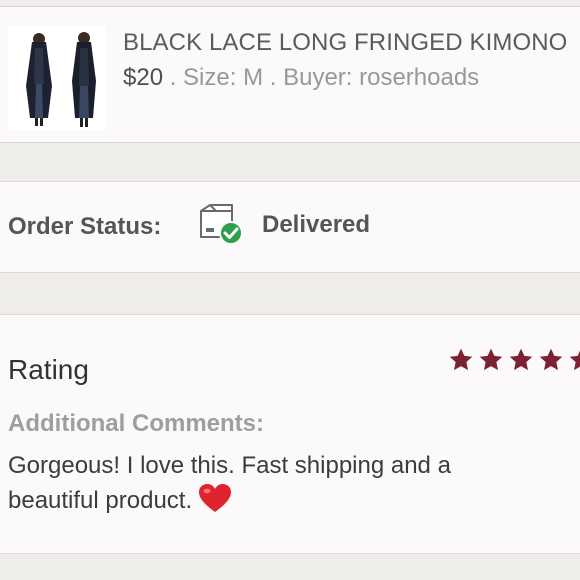 The image size is (580, 580). I want to click on rating-title: Rating, so click(48, 369).